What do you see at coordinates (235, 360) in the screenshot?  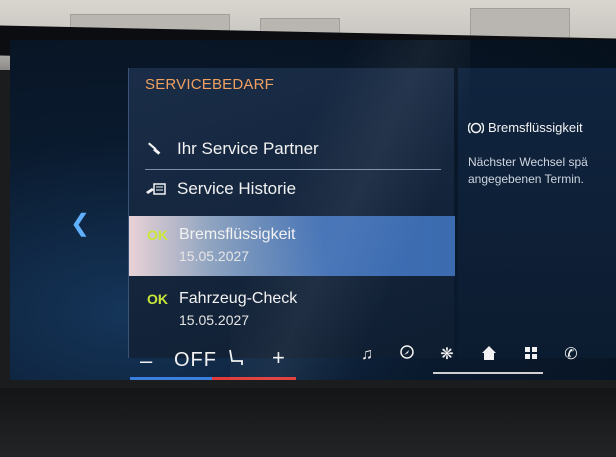 I see `seat-heating-icon` at bounding box center [235, 360].